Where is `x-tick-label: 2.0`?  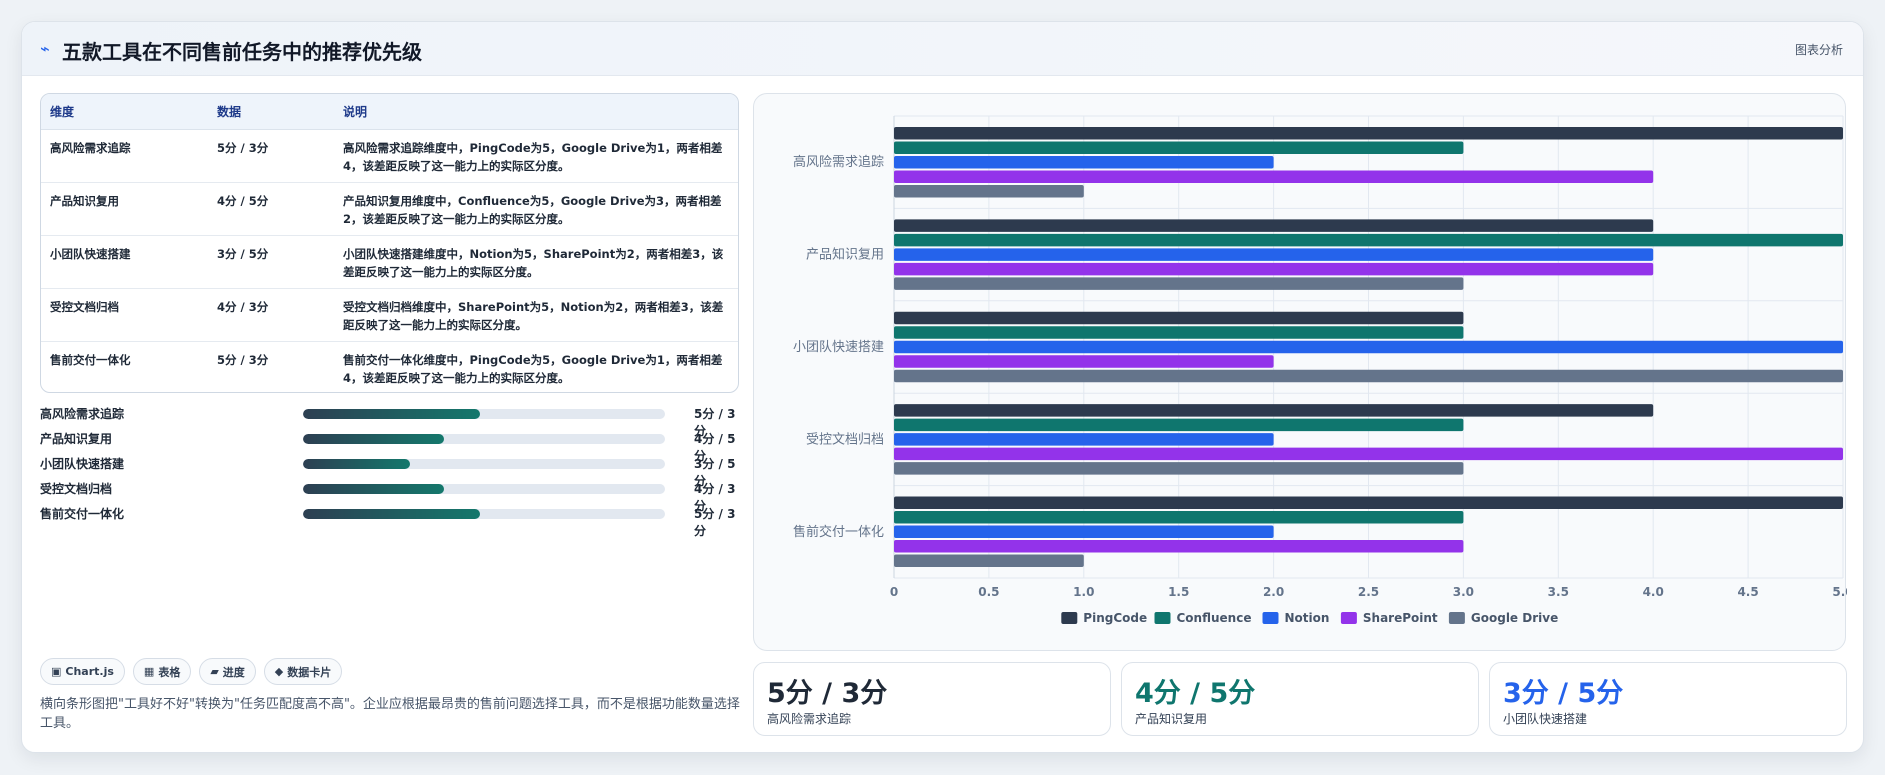
x-tick-label: 2.0 is located at coordinates (1273, 592).